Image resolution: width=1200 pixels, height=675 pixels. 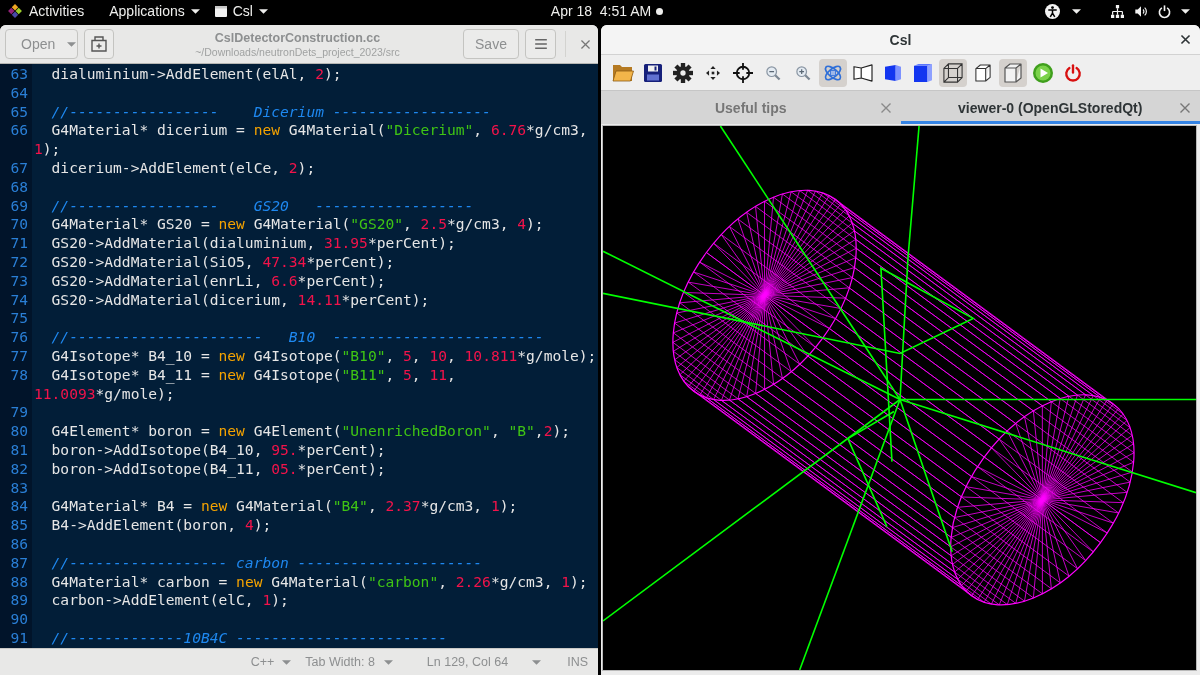 I want to click on line-number: 79, so click(x=19, y=413).